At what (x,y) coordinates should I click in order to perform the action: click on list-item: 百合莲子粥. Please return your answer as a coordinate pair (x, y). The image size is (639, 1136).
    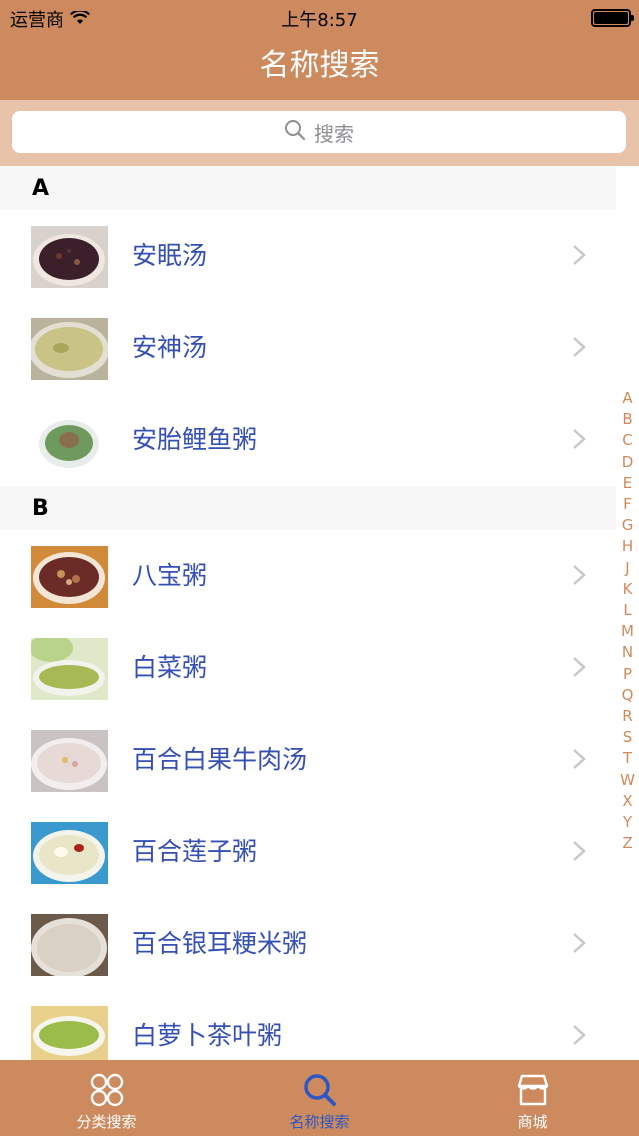
    Looking at the image, I should click on (308, 852).